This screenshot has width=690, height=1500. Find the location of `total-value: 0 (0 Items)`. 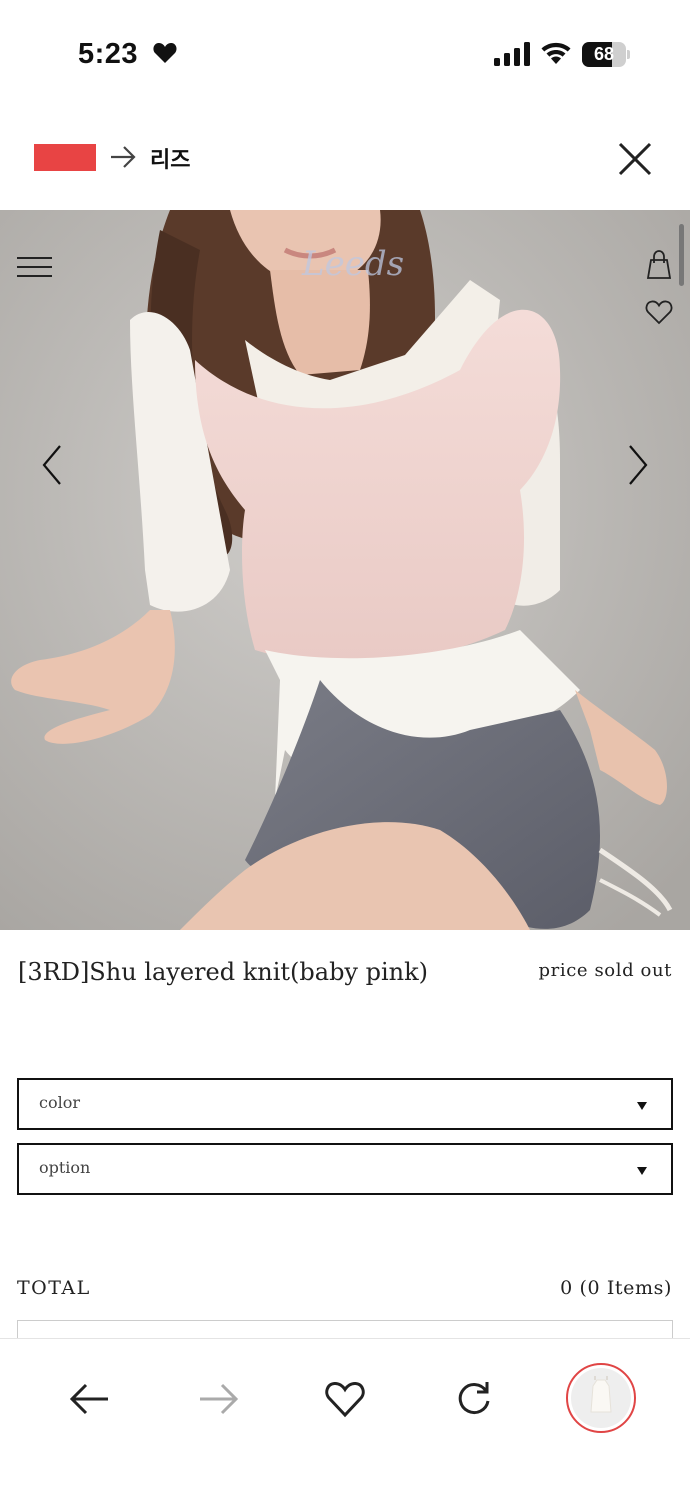

total-value: 0 (0 Items) is located at coordinates (616, 1288).